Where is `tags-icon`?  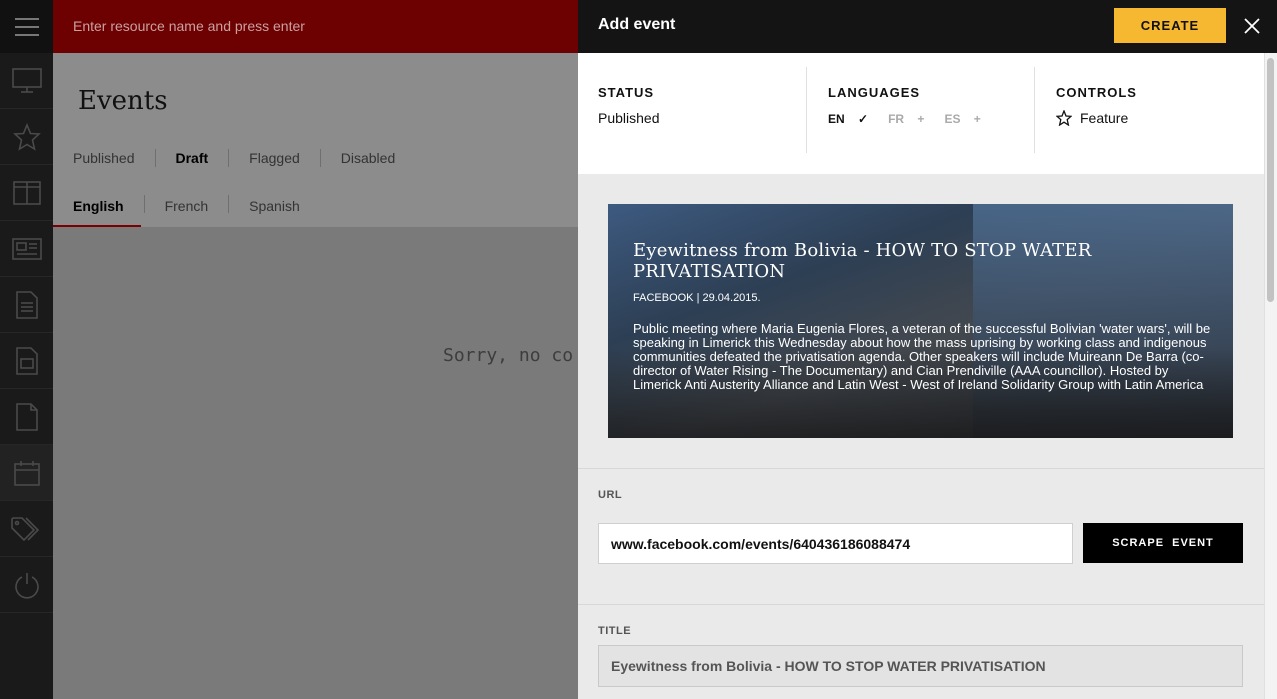
tags-icon is located at coordinates (24, 528).